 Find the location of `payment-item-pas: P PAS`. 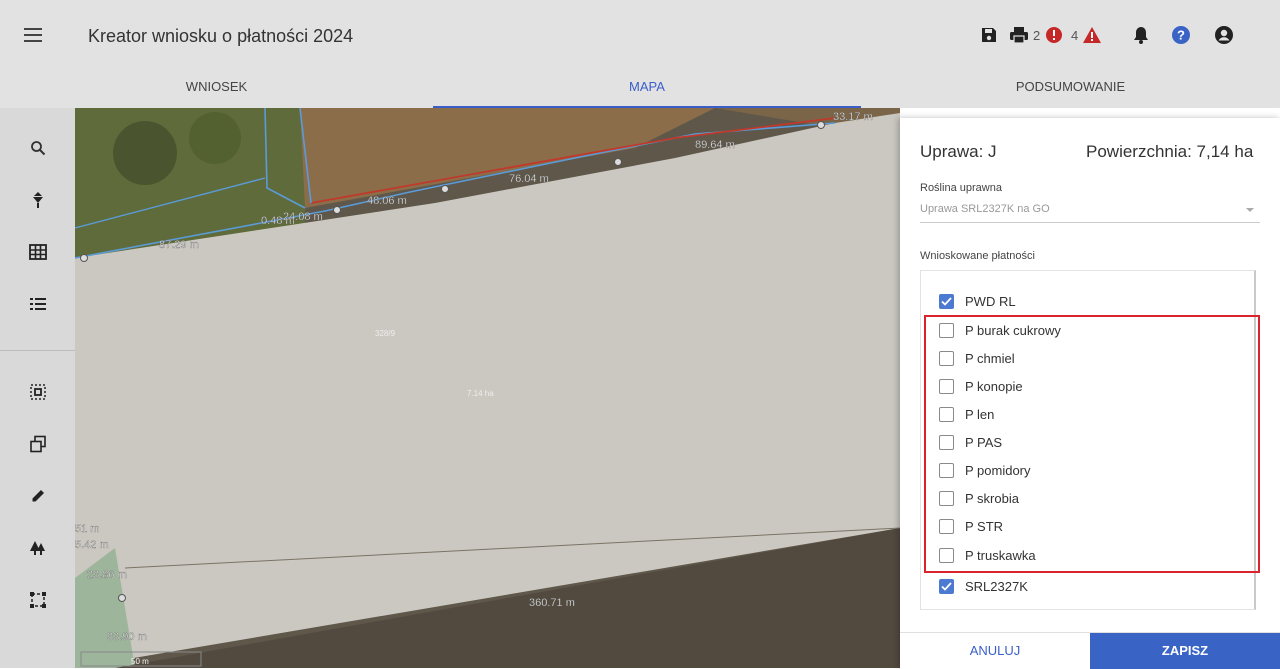

payment-item-pas: P PAS is located at coordinates (970, 442).